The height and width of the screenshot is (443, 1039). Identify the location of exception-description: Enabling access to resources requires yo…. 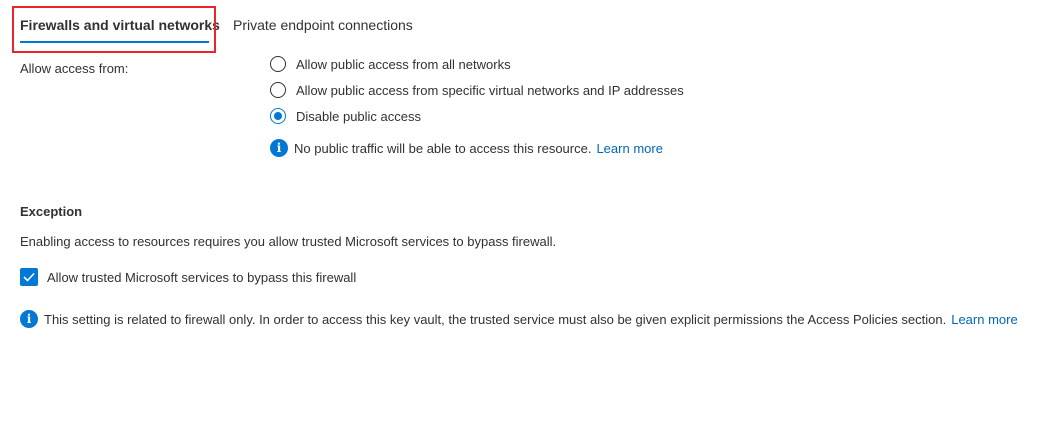
(288, 241).